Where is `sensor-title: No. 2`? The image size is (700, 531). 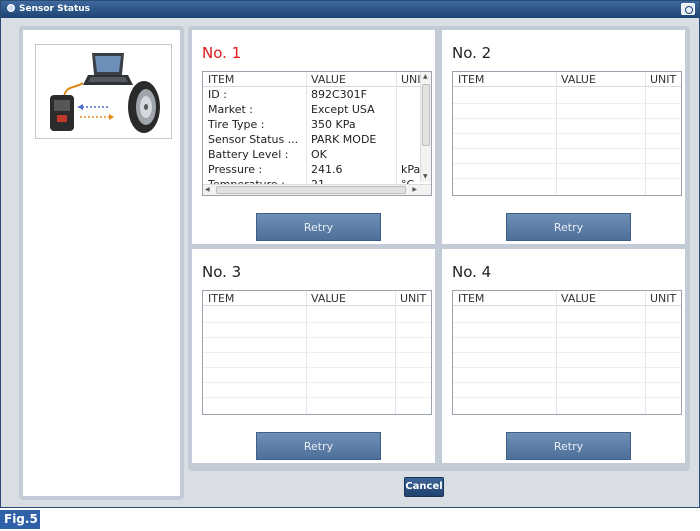 sensor-title: No. 2 is located at coordinates (472, 53).